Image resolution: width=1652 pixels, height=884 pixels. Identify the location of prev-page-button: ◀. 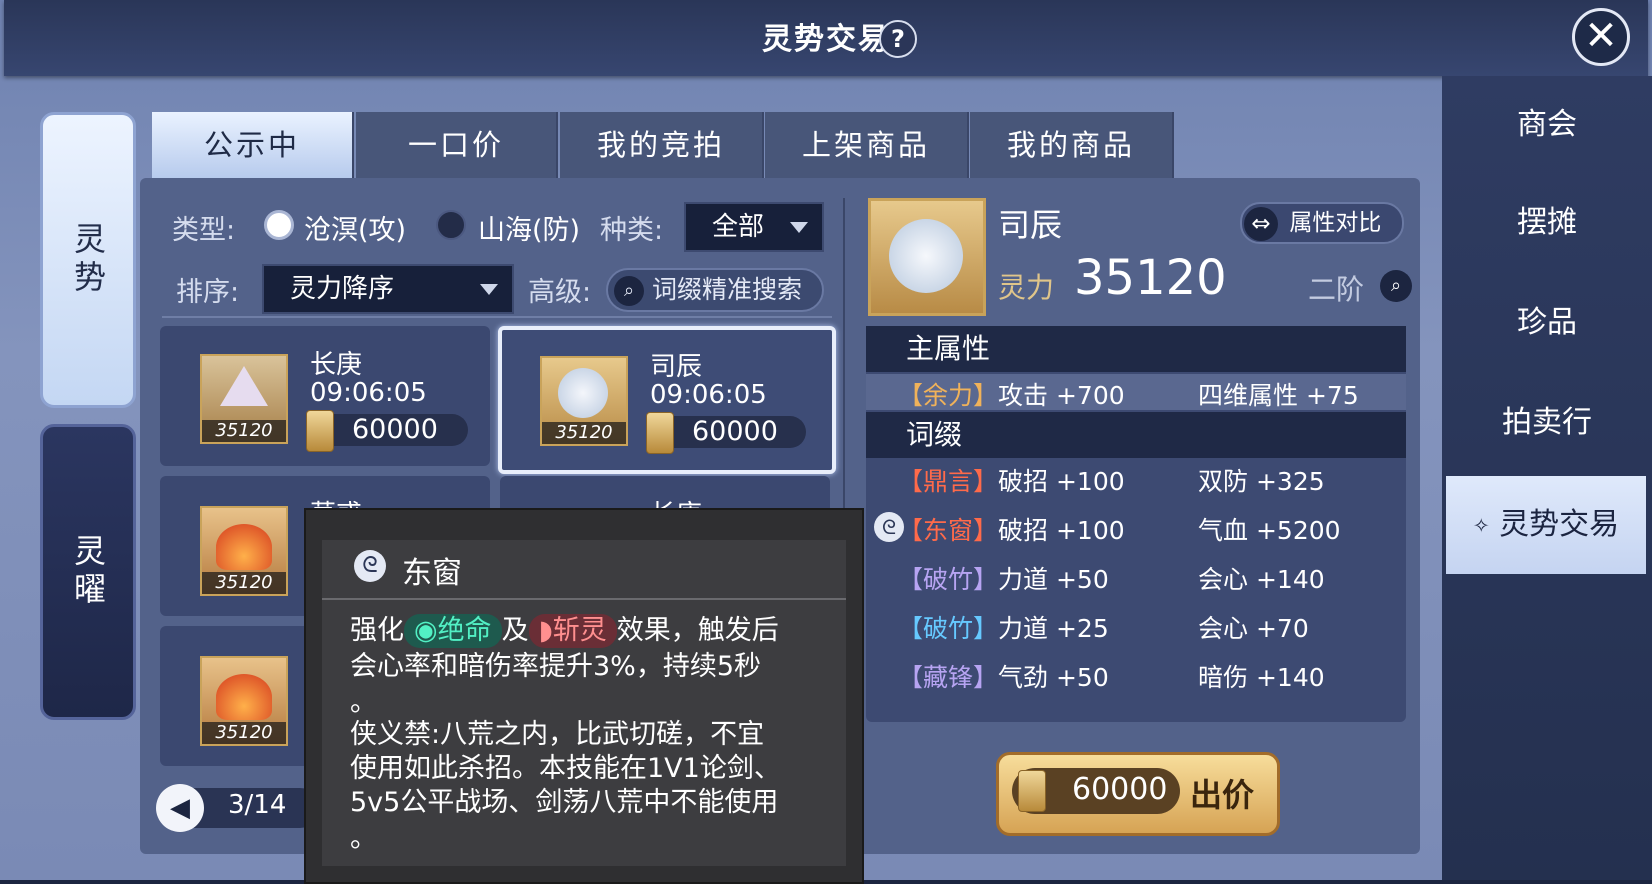
(180, 808).